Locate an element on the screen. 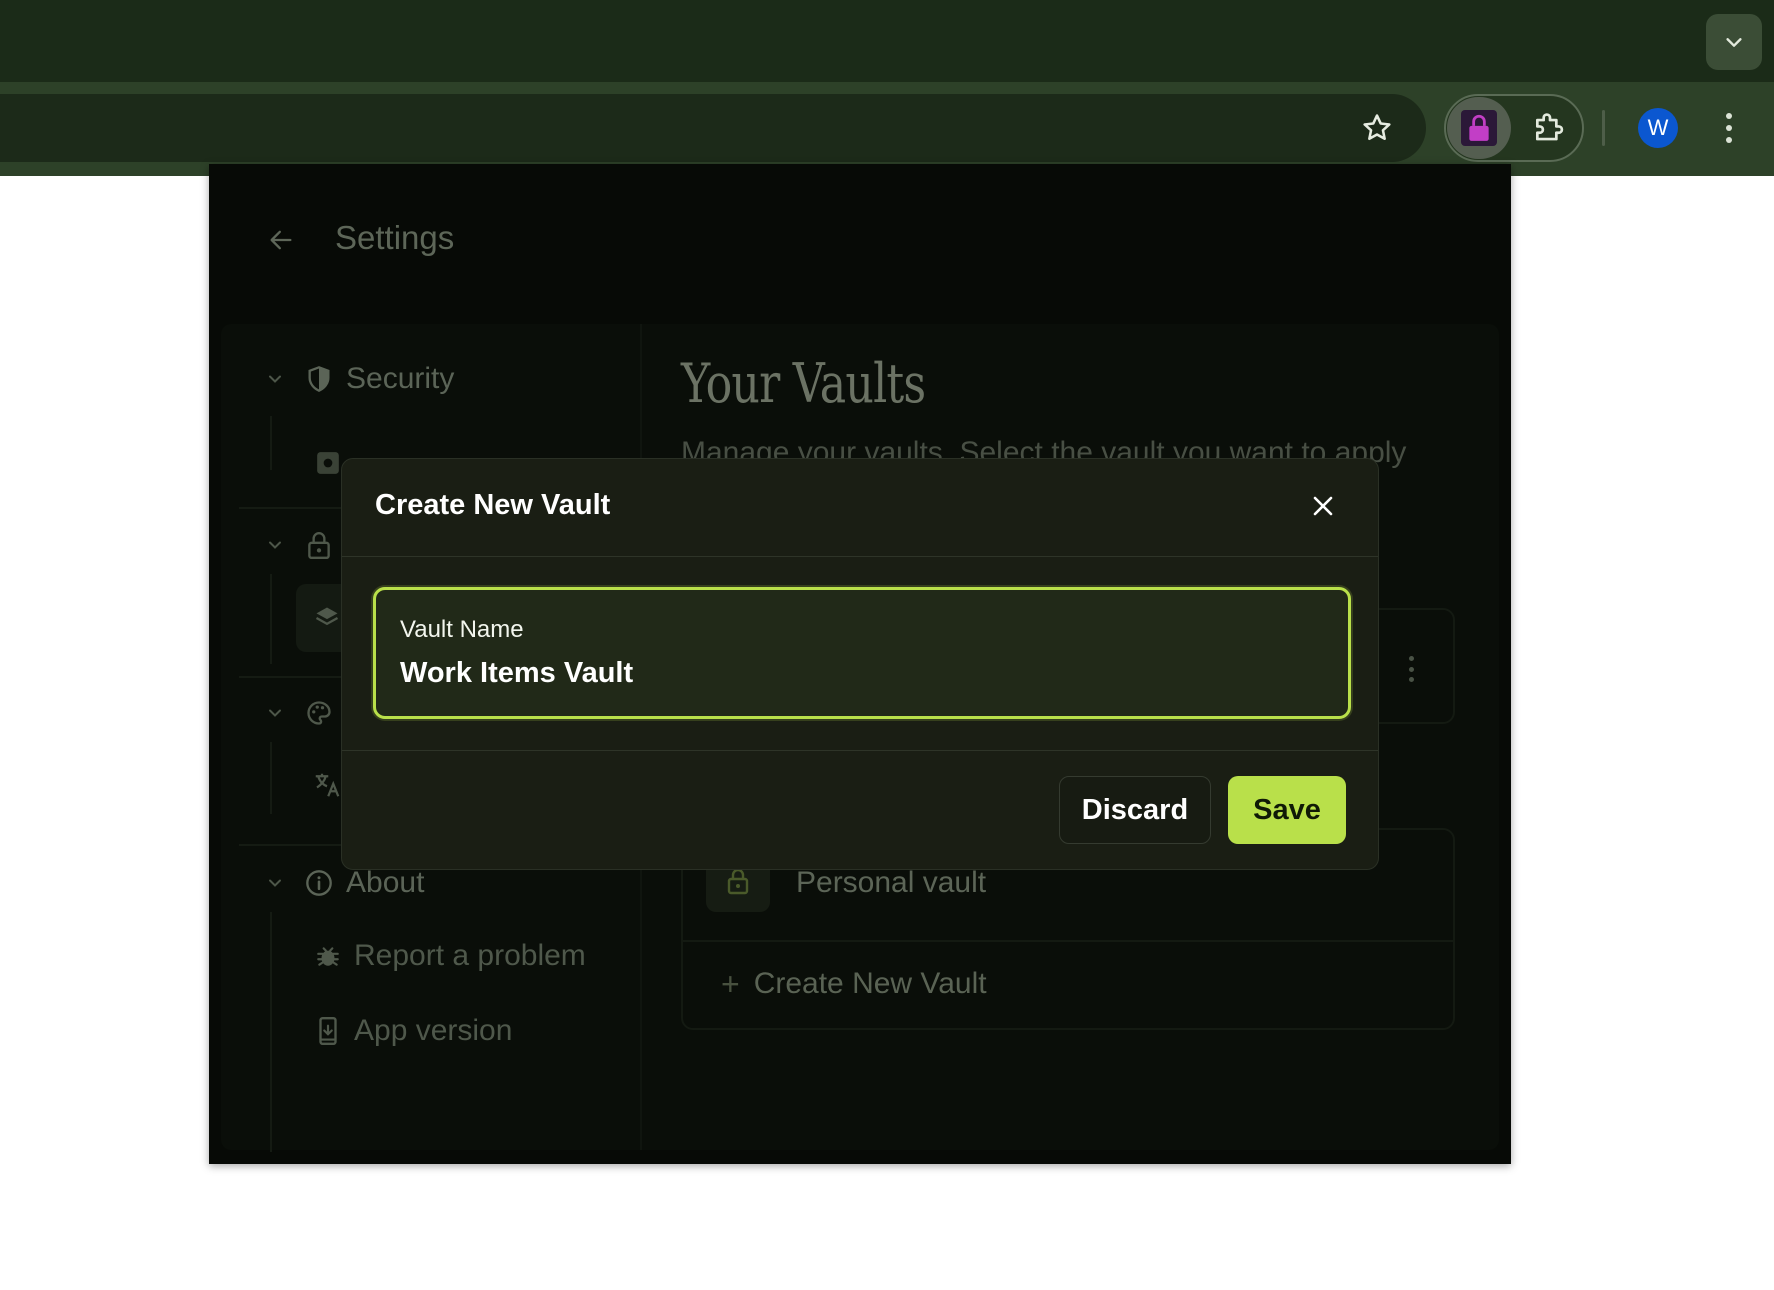 The height and width of the screenshot is (1290, 1774). arrow-left-icon is located at coordinates (281, 240).